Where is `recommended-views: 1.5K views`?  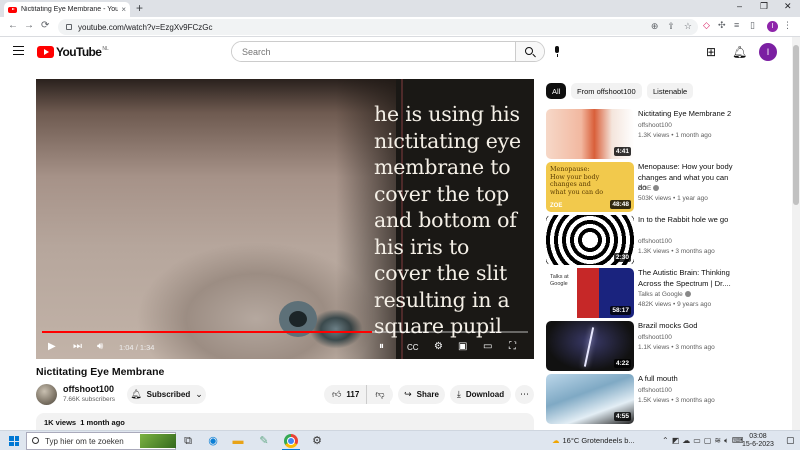 recommended-views: 1.5K views is located at coordinates (654, 400).